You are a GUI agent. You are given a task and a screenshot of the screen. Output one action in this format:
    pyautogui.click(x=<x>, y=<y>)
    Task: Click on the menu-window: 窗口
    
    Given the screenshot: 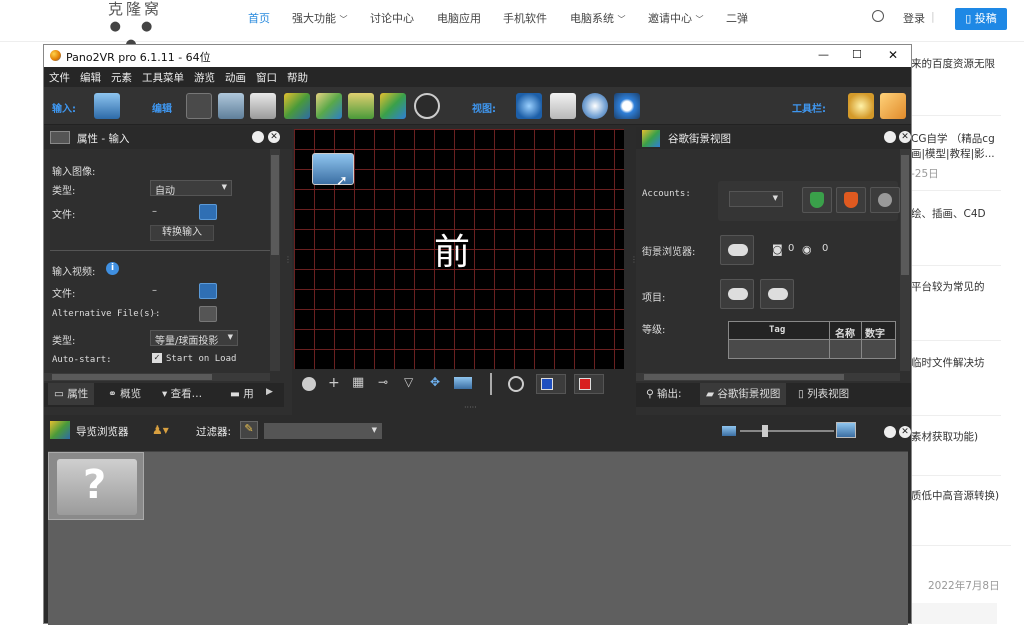 What is the action you would take?
    pyautogui.click(x=266, y=77)
    